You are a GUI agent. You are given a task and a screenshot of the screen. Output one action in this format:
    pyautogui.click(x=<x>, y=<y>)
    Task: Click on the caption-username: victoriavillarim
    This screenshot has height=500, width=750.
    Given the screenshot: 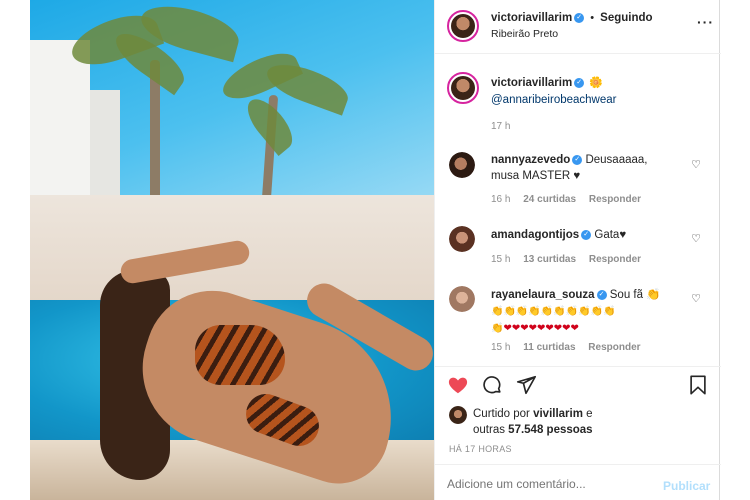 What is the action you would take?
    pyautogui.click(x=531, y=83)
    